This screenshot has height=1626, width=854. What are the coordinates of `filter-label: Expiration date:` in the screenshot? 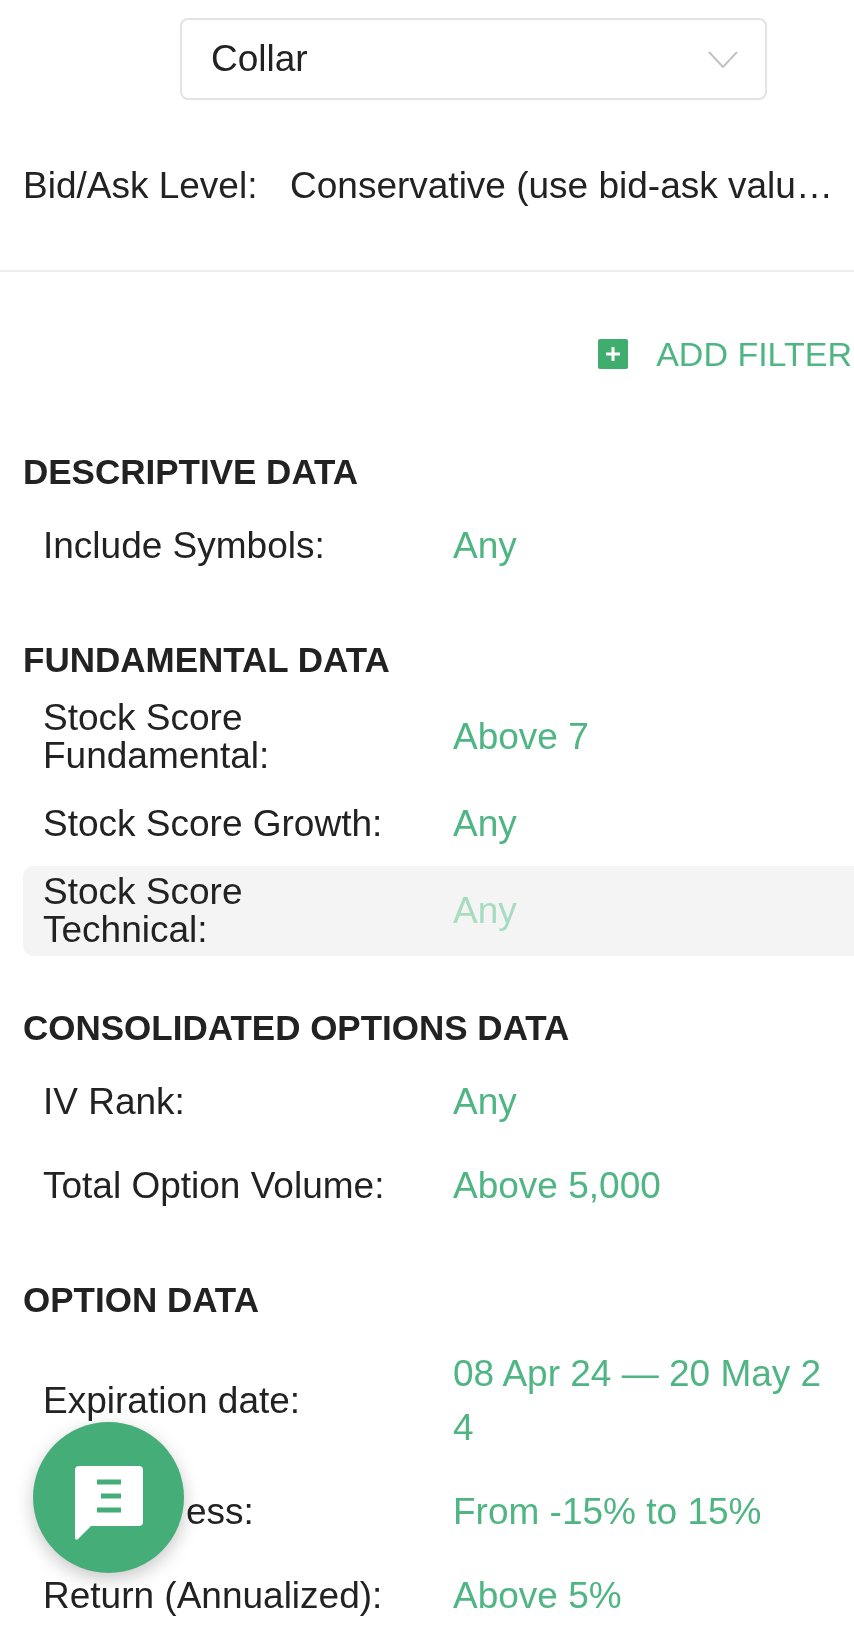 It's located at (172, 1401).